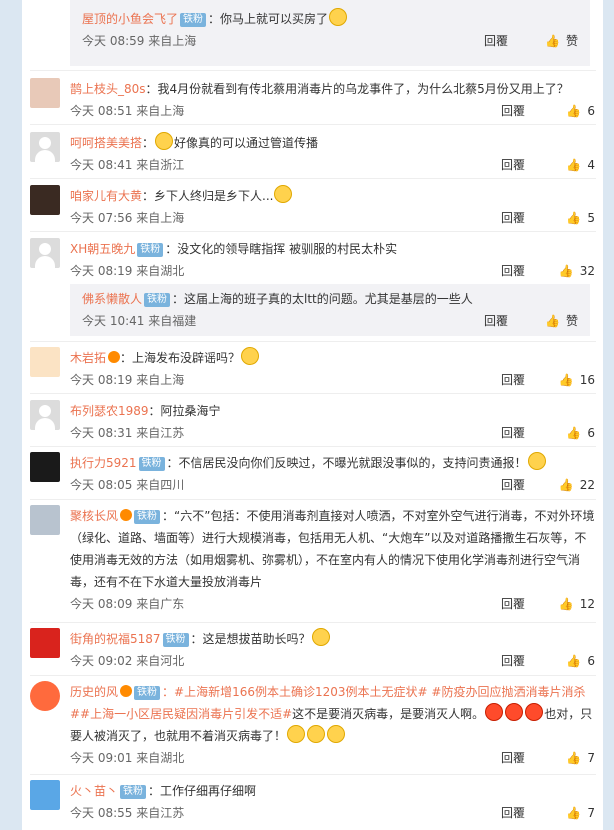 This screenshot has height=830, width=614. What do you see at coordinates (577, 485) in the screenshot?
I see `like-button: 👍 22` at bounding box center [577, 485].